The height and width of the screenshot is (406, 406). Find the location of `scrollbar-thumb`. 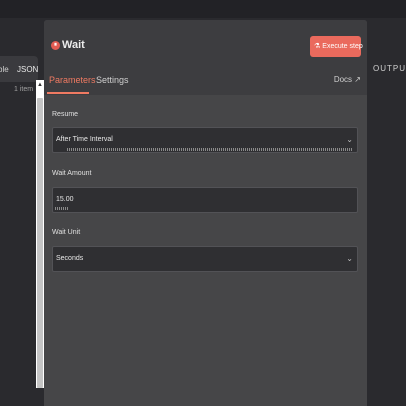

scrollbar-thumb is located at coordinates (40, 243).